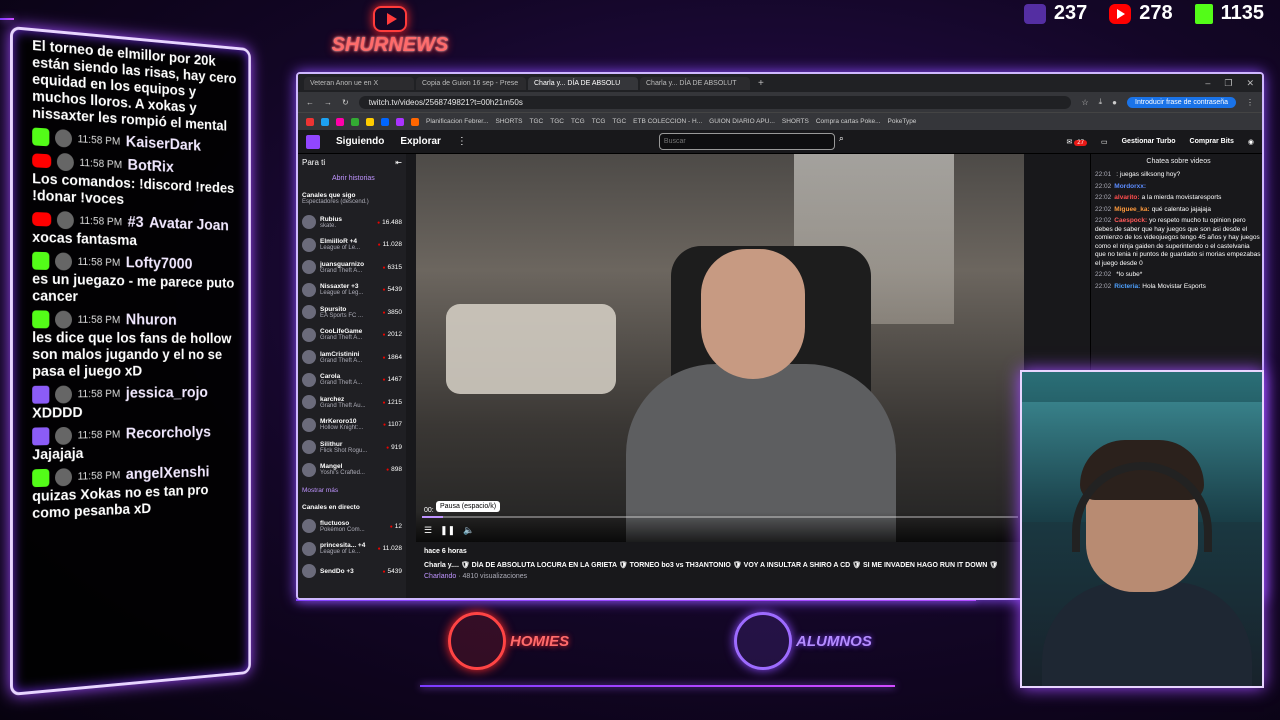 The height and width of the screenshot is (720, 1280). What do you see at coordinates (1034, 13) in the screenshot?
I see `twitch-icon` at bounding box center [1034, 13].